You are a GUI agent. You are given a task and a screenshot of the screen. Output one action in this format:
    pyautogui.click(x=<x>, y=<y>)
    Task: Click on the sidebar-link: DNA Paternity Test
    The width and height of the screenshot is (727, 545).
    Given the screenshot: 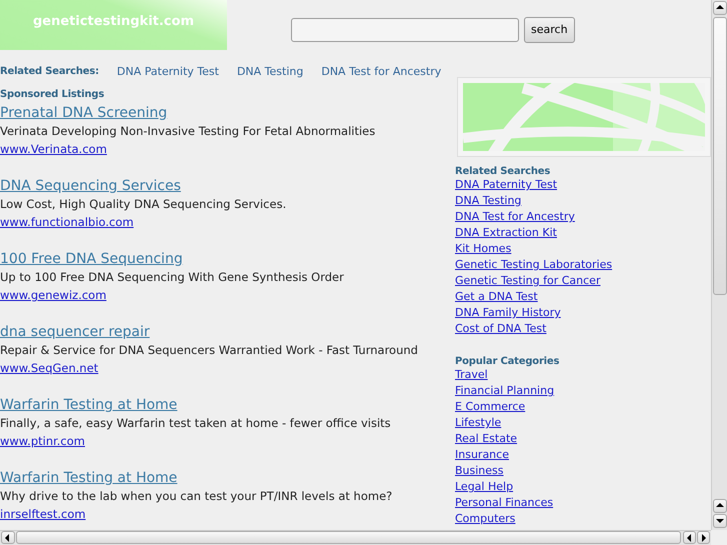 What is the action you would take?
    pyautogui.click(x=506, y=185)
    